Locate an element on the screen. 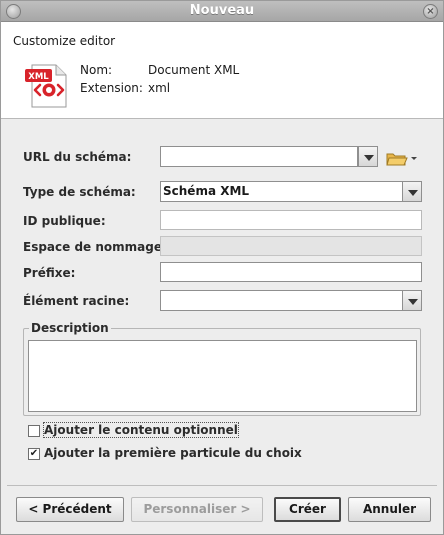  namespace-input is located at coordinates (291, 246).